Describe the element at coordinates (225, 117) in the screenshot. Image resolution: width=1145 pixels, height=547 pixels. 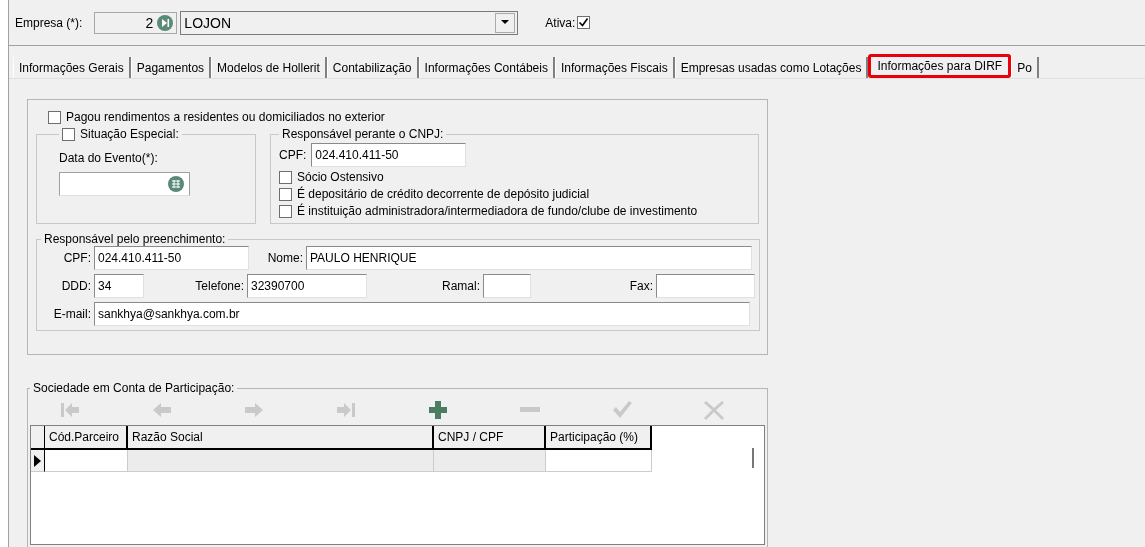
I see `checkbox-label: Pagou rendimentos a residentes ou domiciliados no exterior` at that location.